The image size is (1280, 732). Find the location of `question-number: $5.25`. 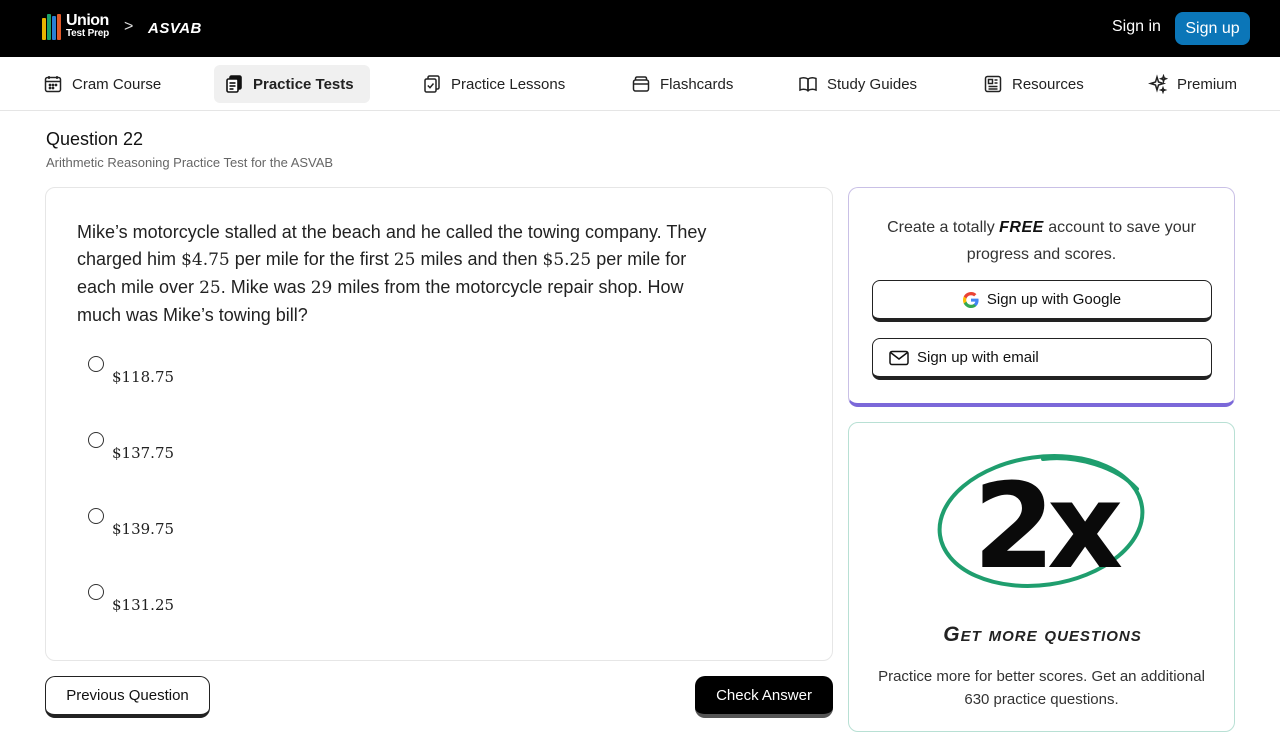

question-number: $5.25 is located at coordinates (567, 260).